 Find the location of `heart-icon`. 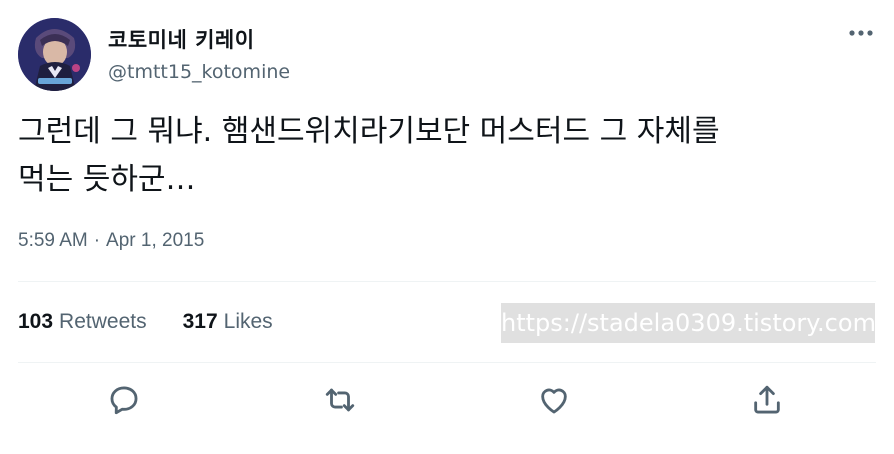

heart-icon is located at coordinates (554, 401).